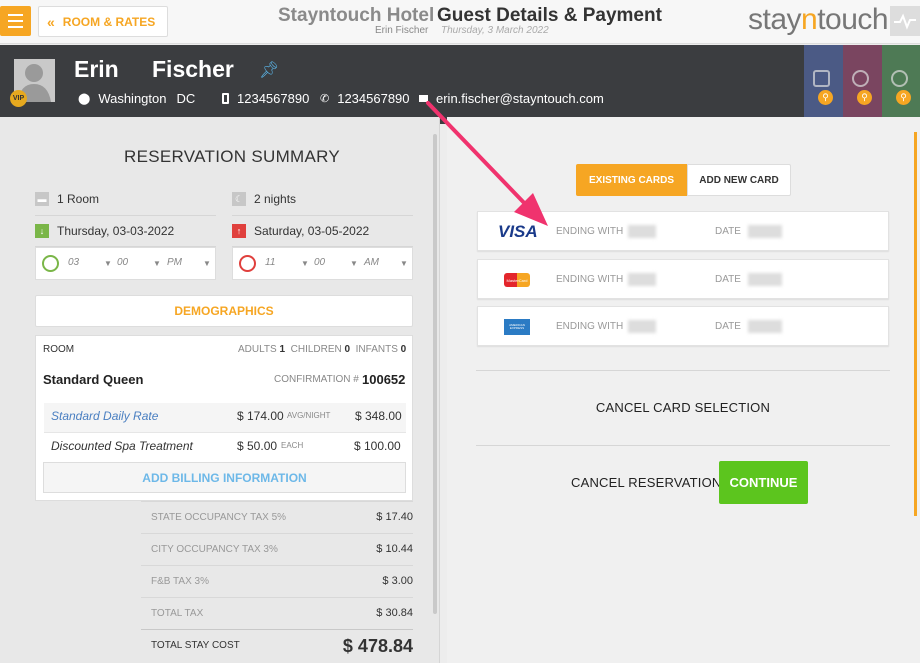 This screenshot has height=663, width=920. I want to click on confirmation-label: CONFIRMATION #, so click(316, 379).